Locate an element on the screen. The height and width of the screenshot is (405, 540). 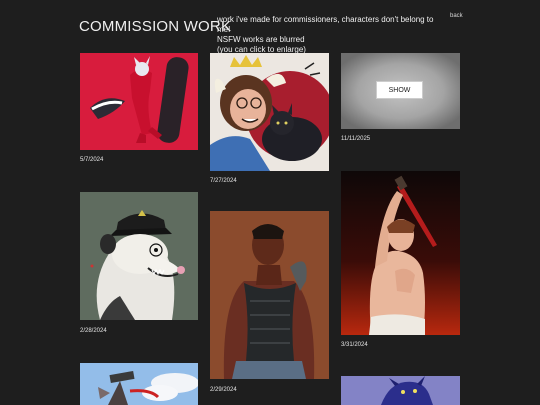
back-link: back is located at coordinates (456, 16).